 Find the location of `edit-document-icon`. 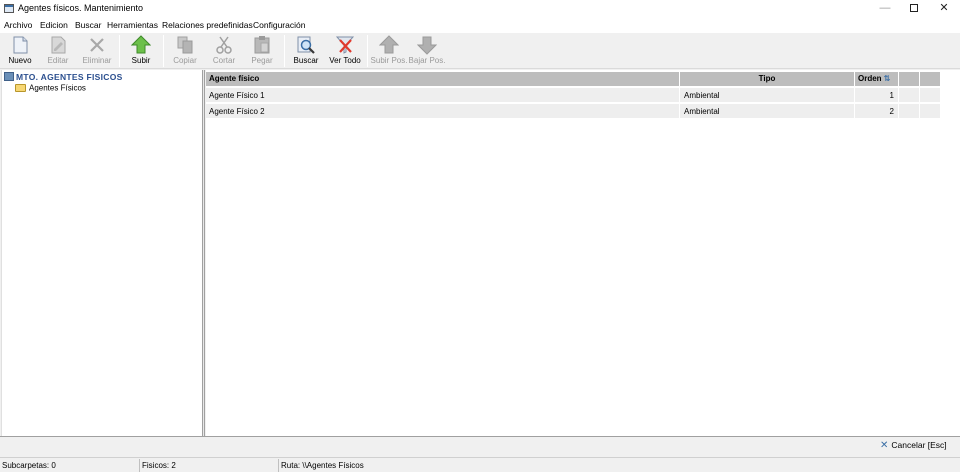

edit-document-icon is located at coordinates (58, 45).